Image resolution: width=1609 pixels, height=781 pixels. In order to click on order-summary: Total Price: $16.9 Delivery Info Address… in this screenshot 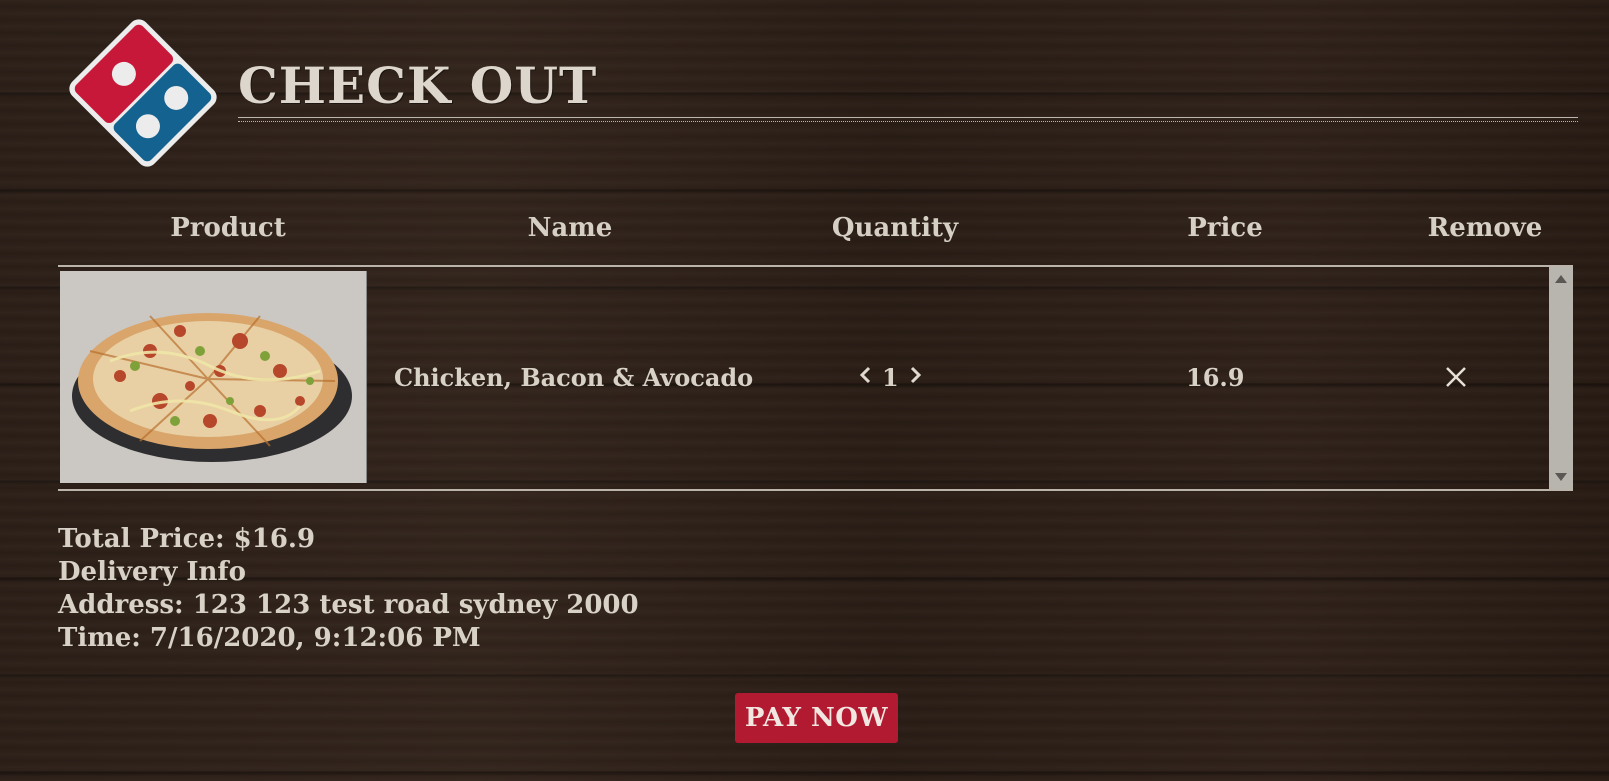, I will do `click(348, 589)`.